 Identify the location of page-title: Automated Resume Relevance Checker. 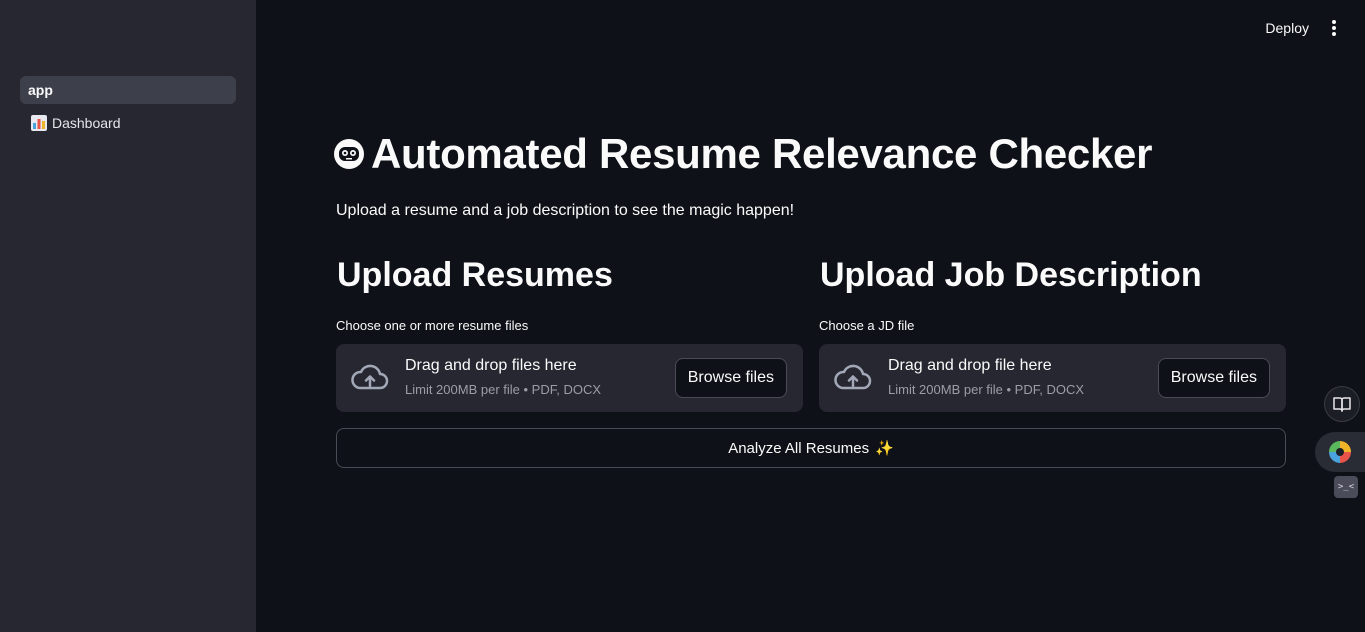
(742, 154).